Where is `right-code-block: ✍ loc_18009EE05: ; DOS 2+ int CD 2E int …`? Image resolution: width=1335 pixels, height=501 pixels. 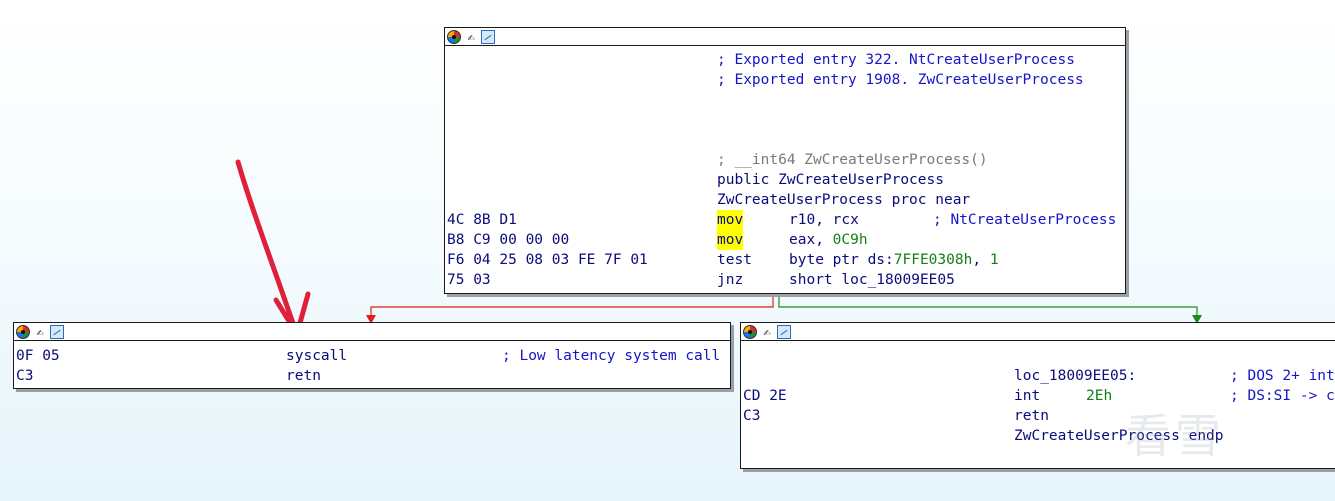 right-code-block: ✍ loc_18009EE05: ; DOS 2+ int CD 2E int … is located at coordinates (1037, 395).